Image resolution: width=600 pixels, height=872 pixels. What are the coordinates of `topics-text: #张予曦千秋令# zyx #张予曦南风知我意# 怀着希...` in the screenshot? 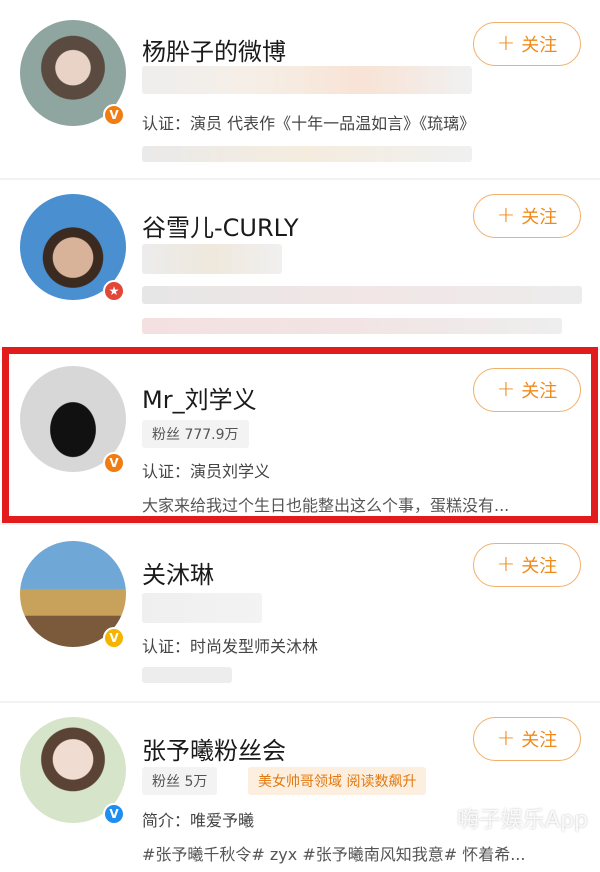 It's located at (334, 854).